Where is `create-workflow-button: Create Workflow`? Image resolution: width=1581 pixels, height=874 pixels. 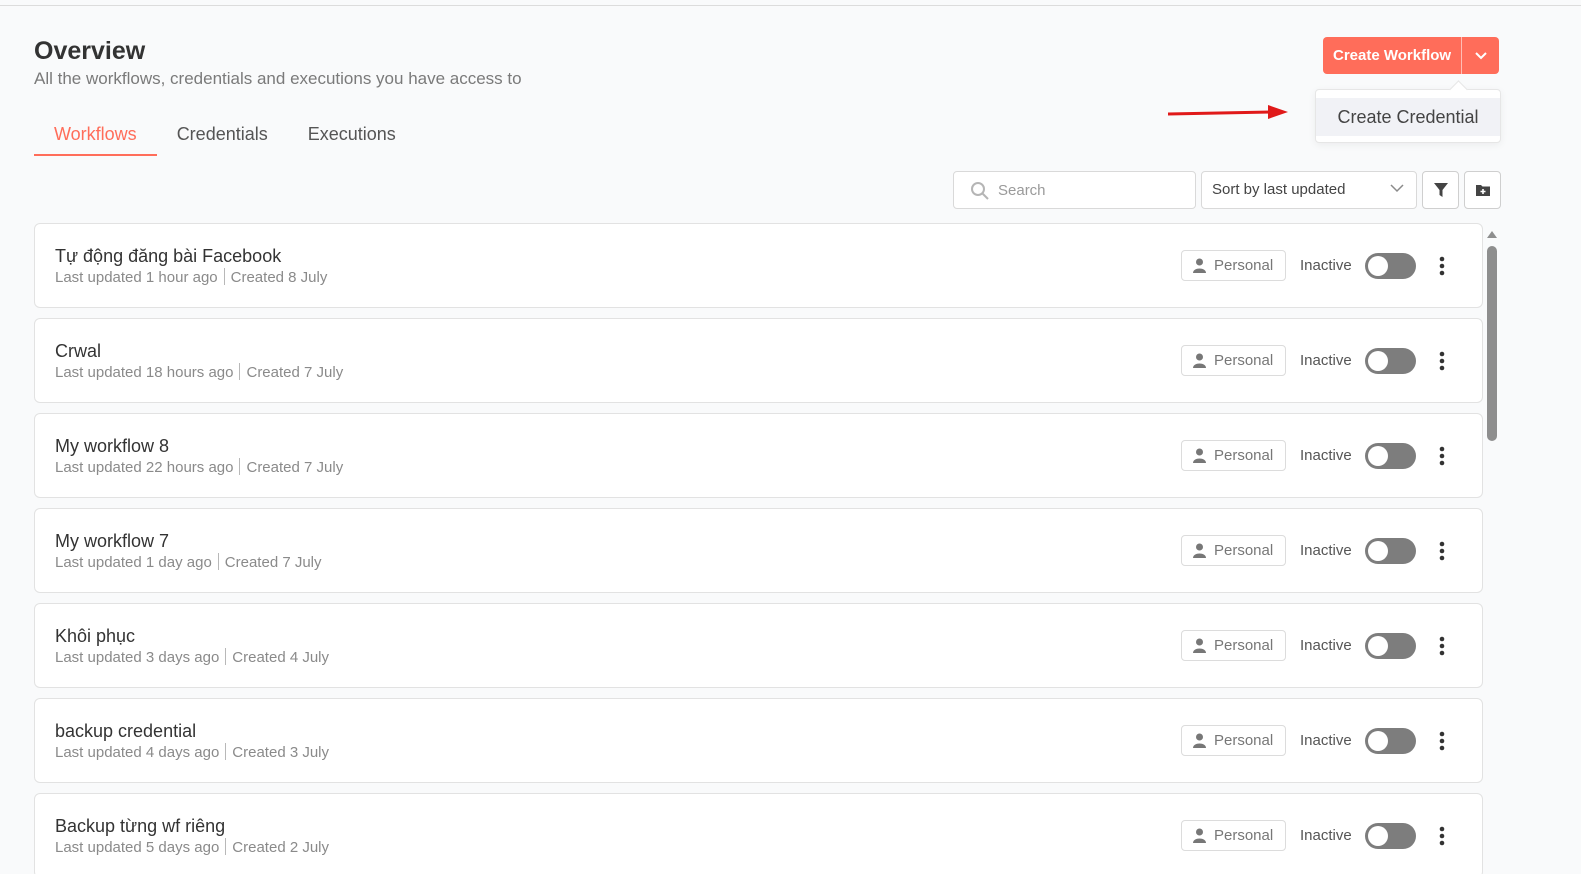 create-workflow-button: Create Workflow is located at coordinates (1393, 55).